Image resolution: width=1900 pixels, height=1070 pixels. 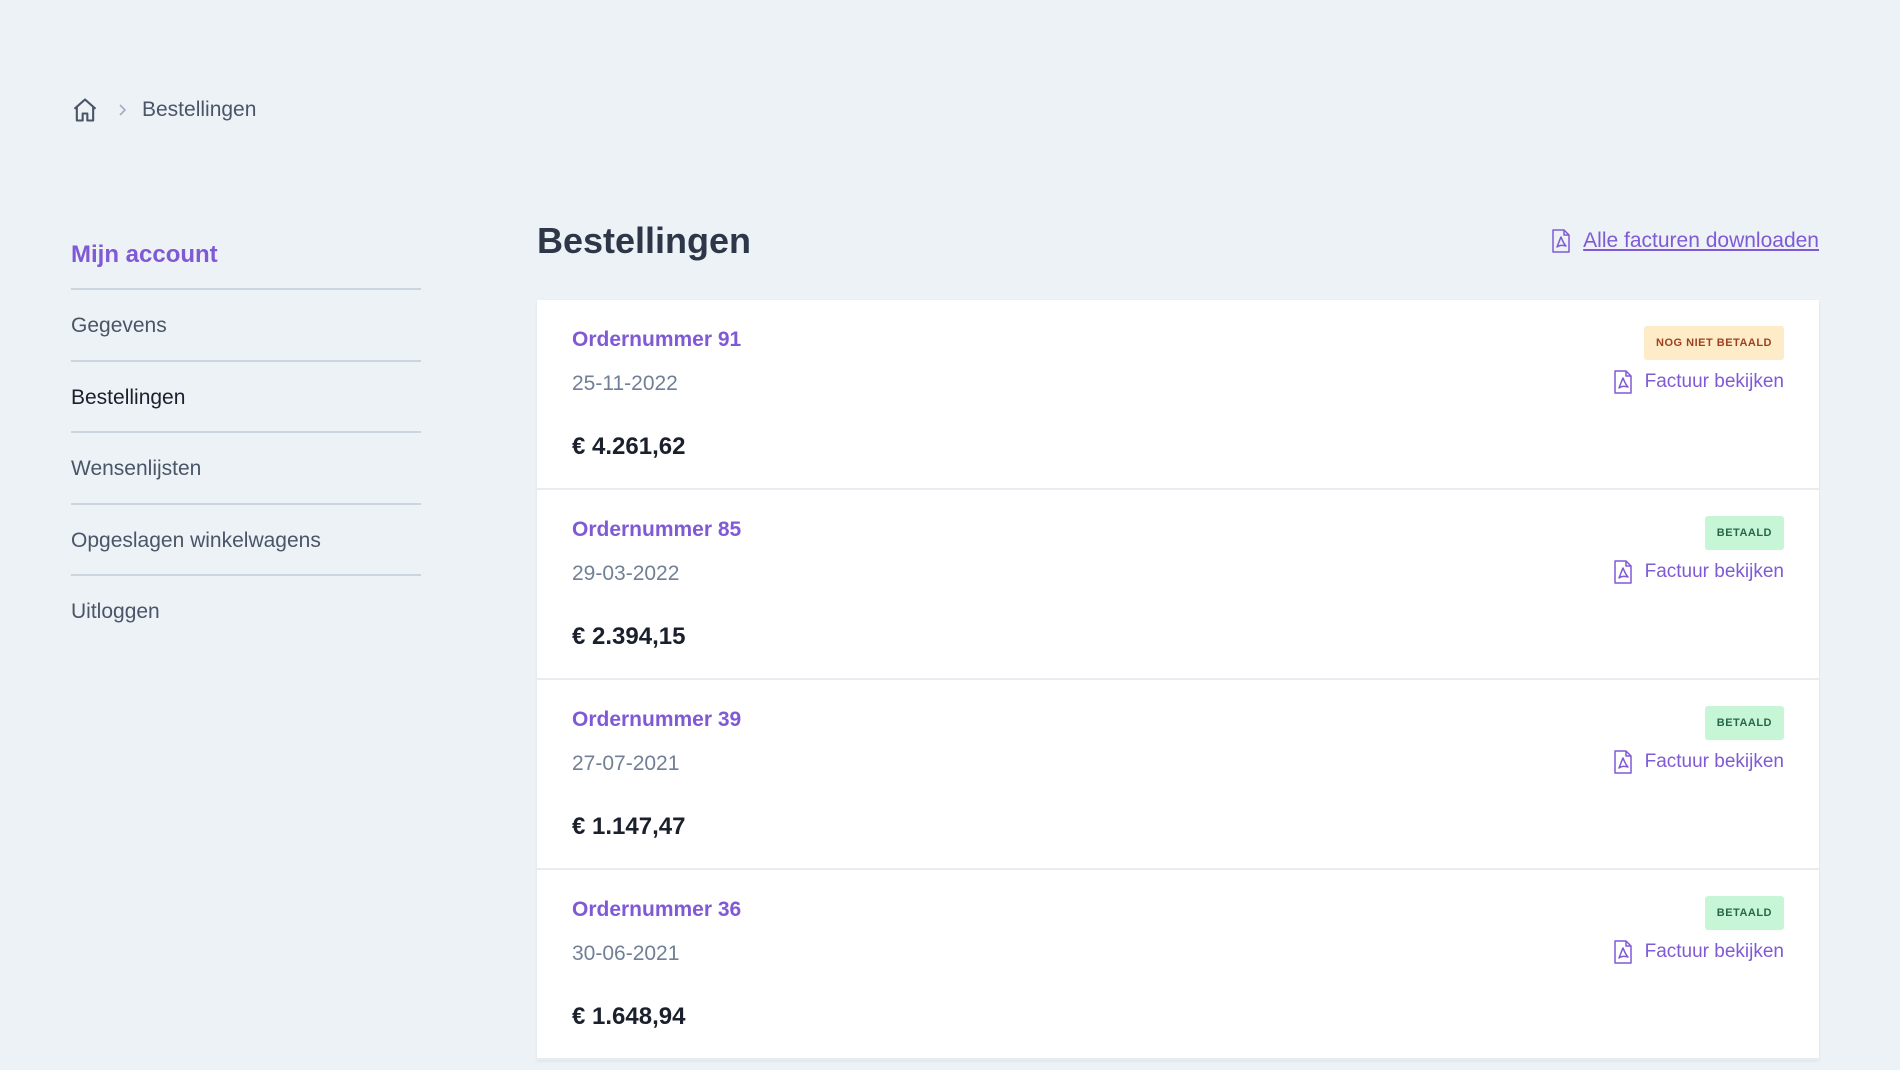 What do you see at coordinates (656, 910) in the screenshot?
I see `order-number-link: Ordernummer 36` at bounding box center [656, 910].